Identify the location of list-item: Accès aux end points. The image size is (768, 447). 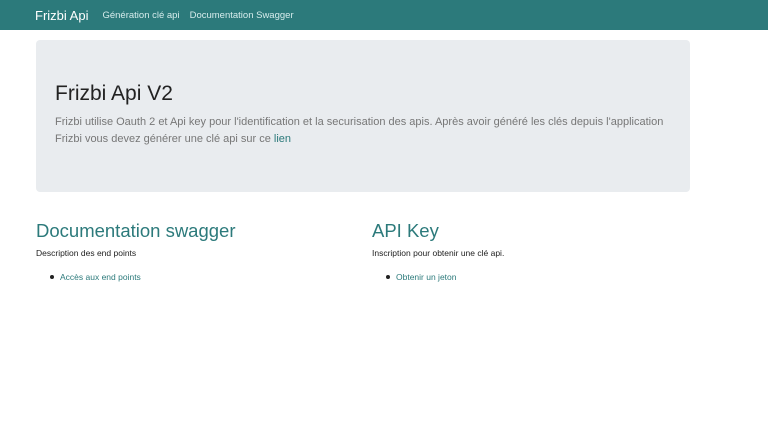
(193, 277).